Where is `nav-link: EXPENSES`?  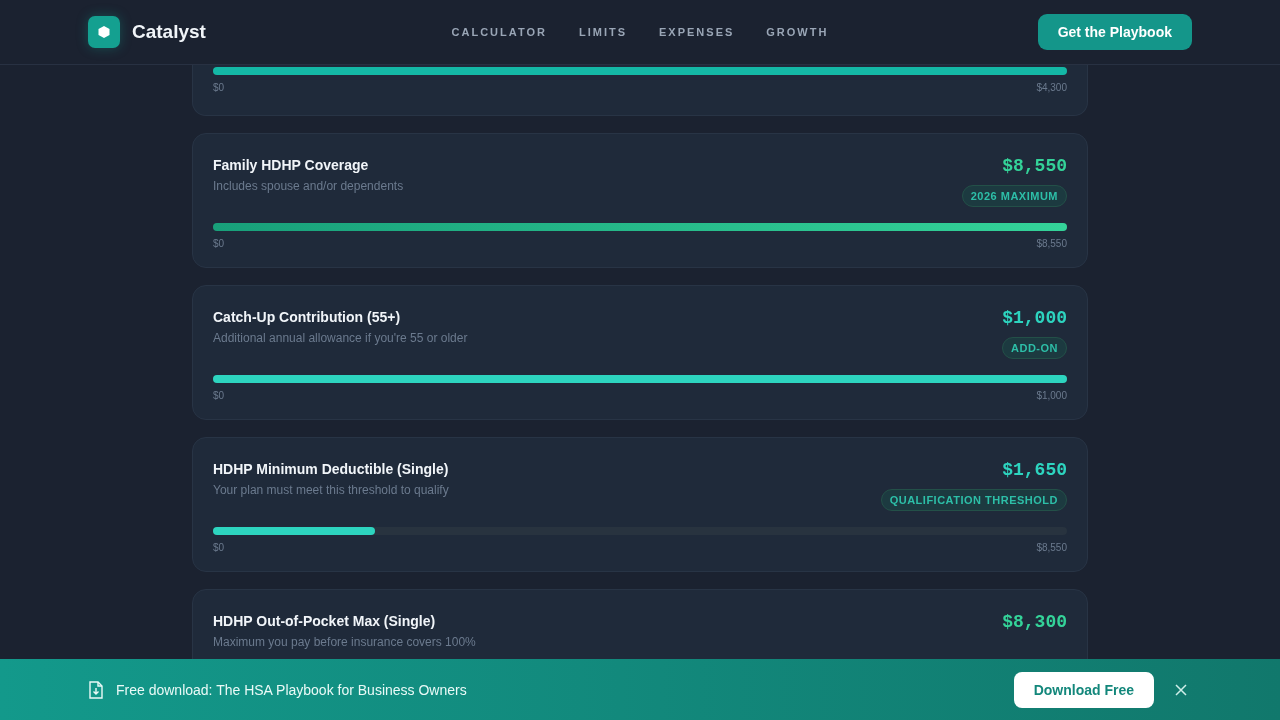
nav-link: EXPENSES is located at coordinates (697, 32).